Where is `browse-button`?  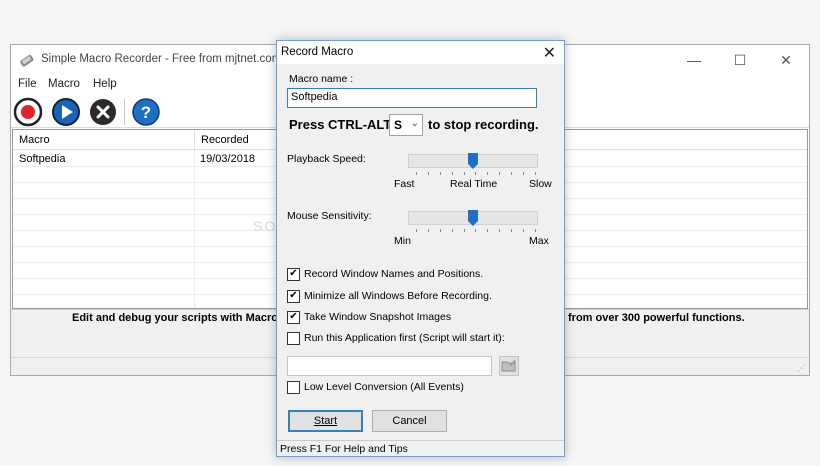 browse-button is located at coordinates (509, 366).